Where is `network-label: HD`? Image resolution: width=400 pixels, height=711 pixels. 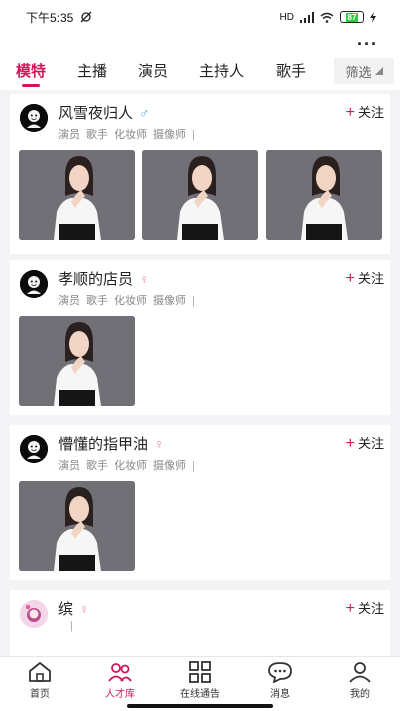
network-label: HD is located at coordinates (286, 17).